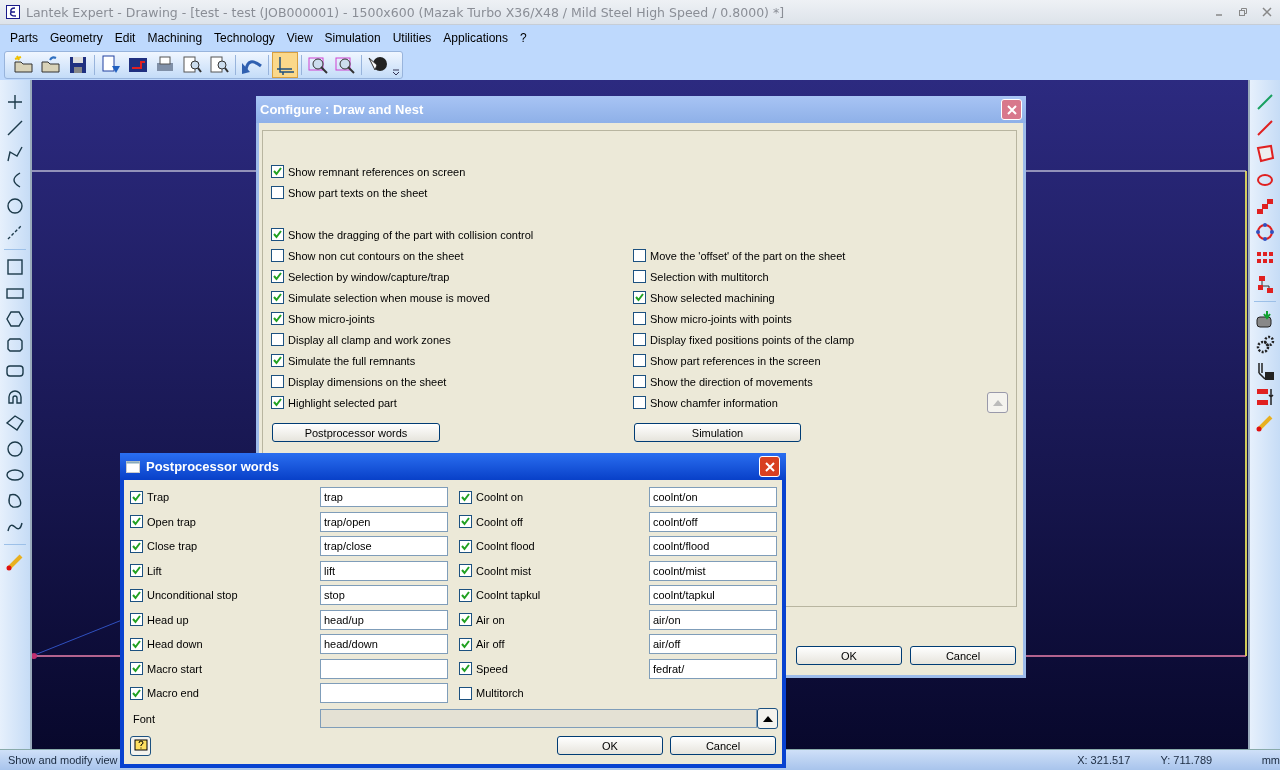  Describe the element at coordinates (1265, 154) in the screenshot. I see `polygon-tool-icon` at that location.